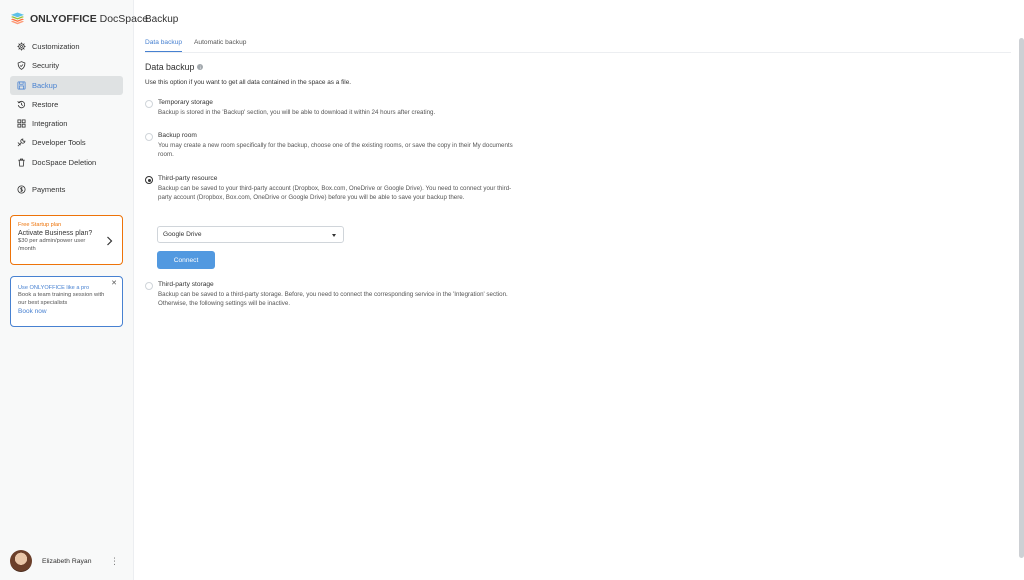  I want to click on section-title: Data backup i, so click(174, 67).